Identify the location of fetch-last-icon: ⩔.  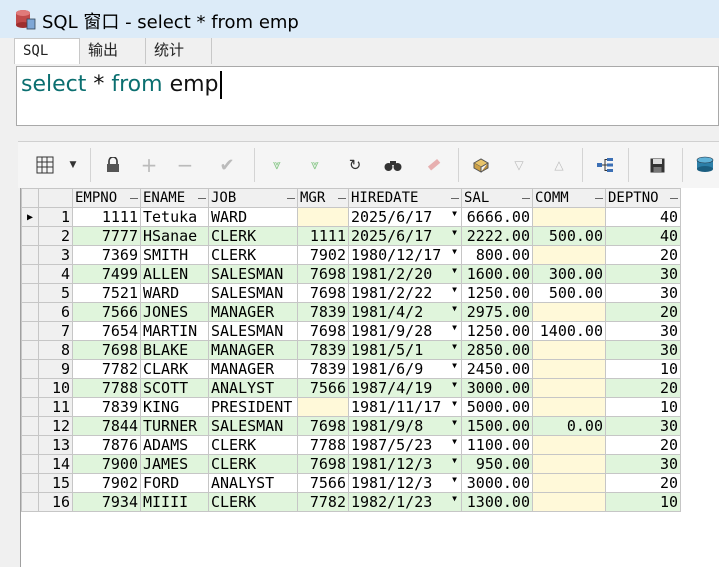
(315, 165).